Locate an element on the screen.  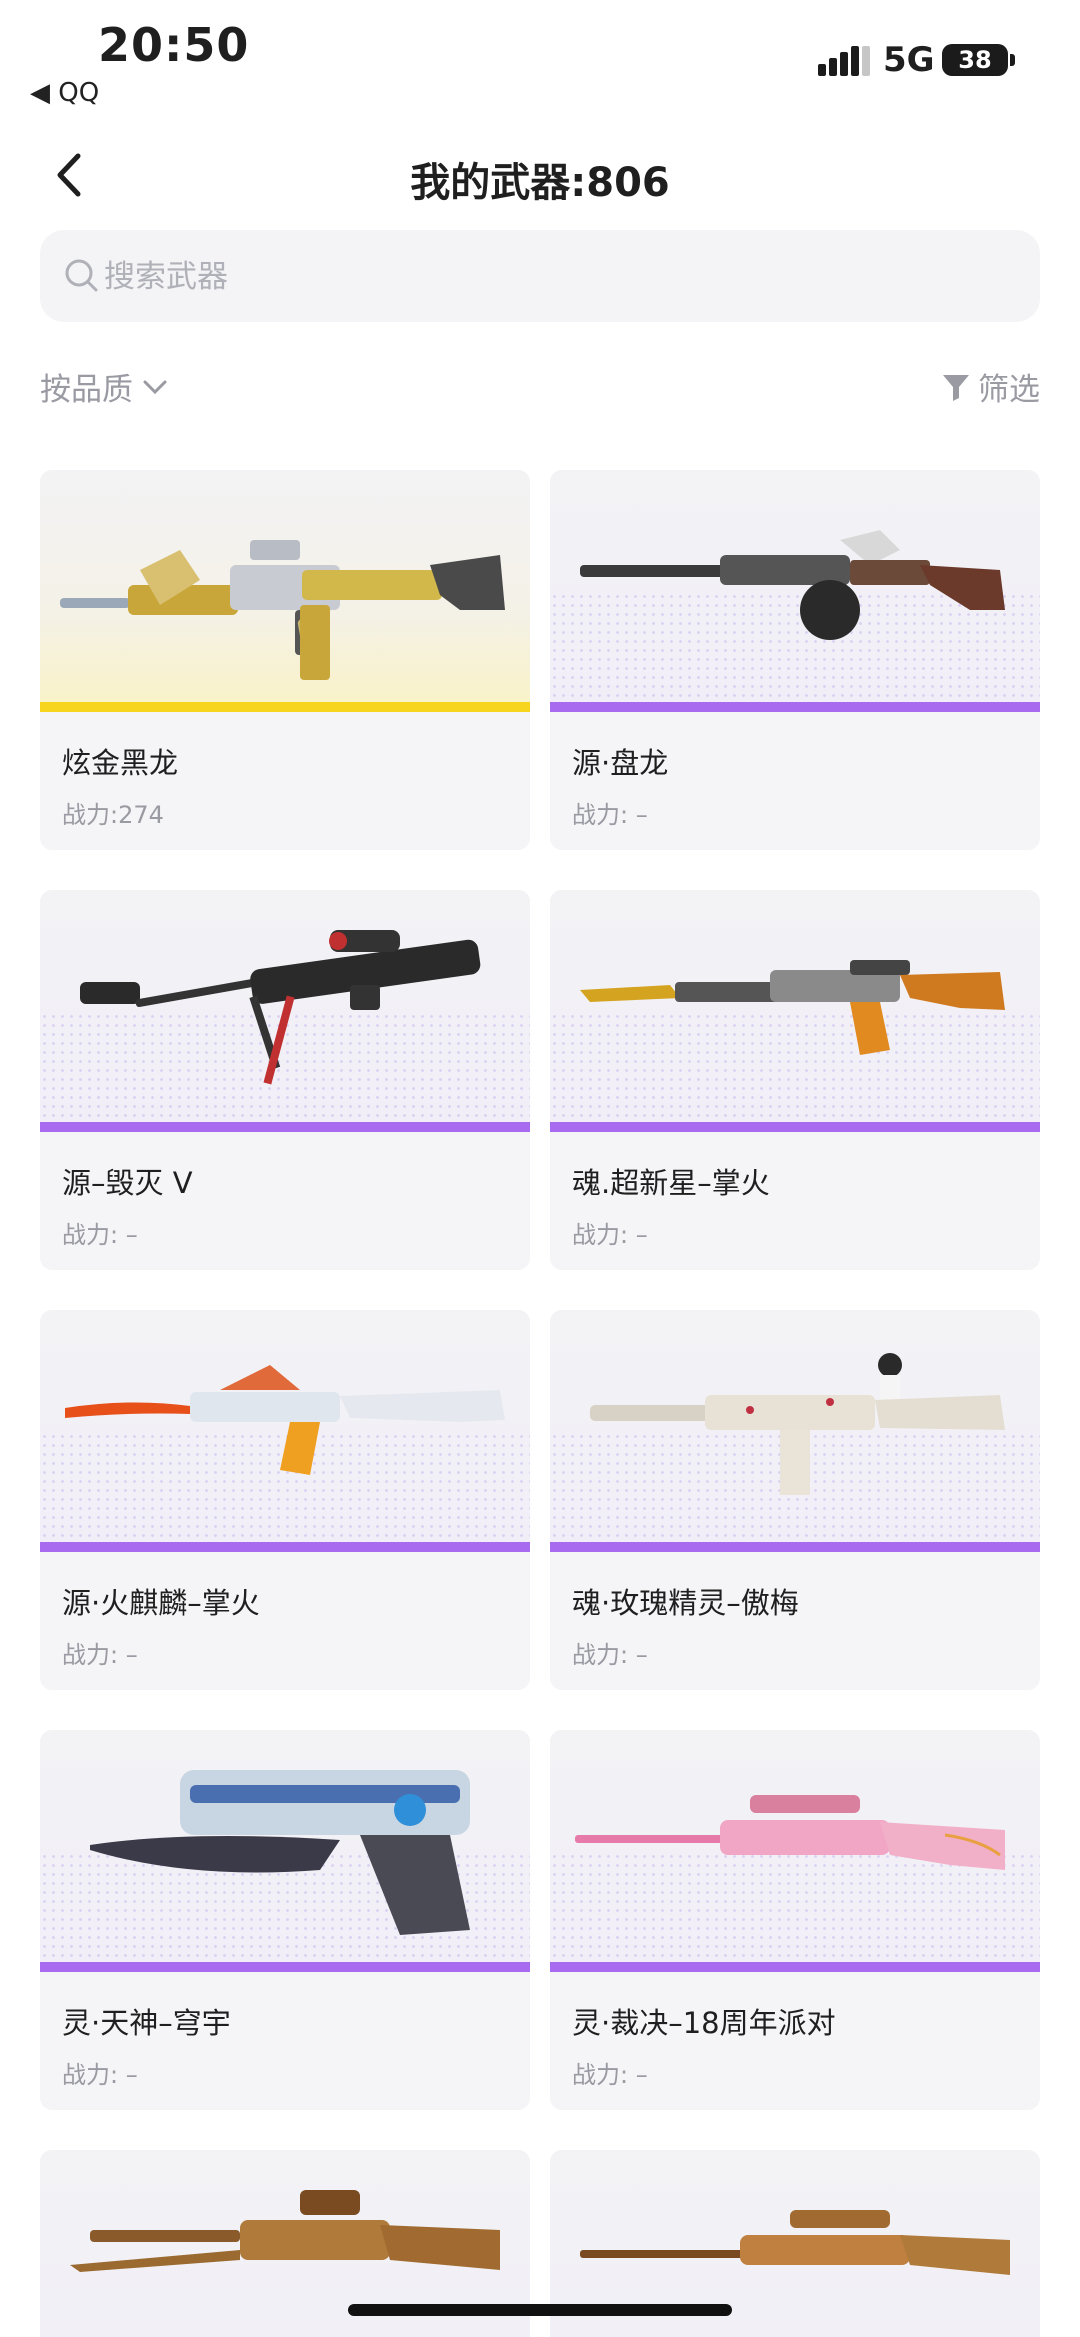
weapon-card: 灵·裁决–18周年派对 战力: – is located at coordinates (795, 1920).